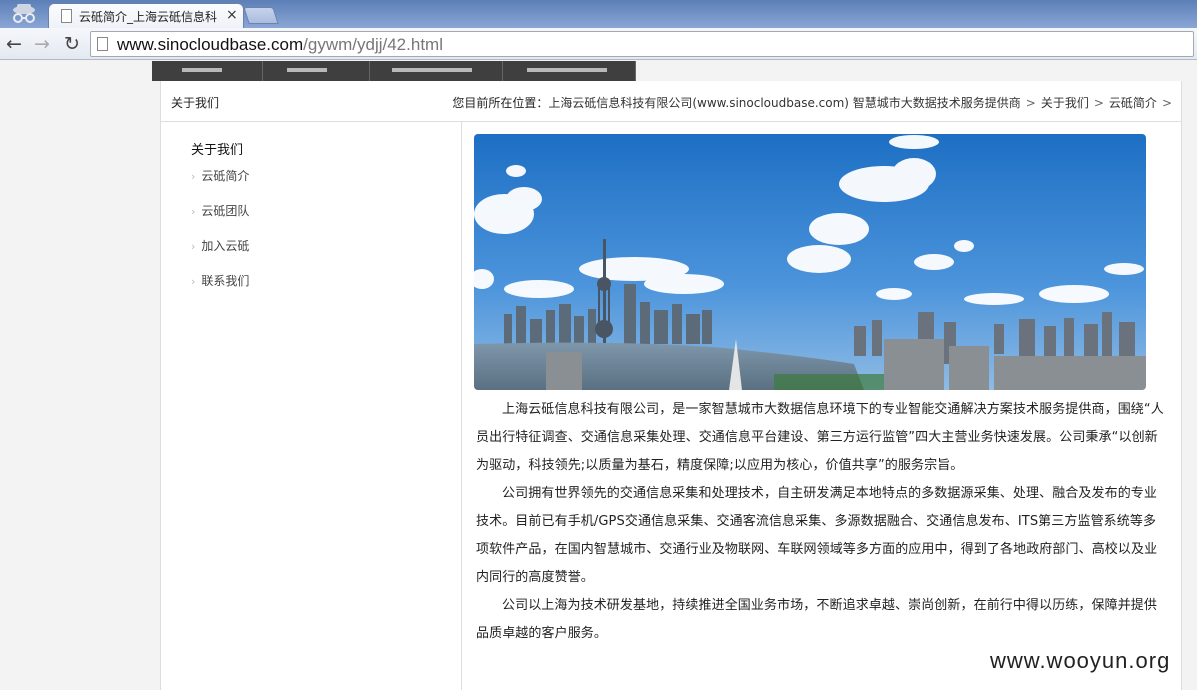  What do you see at coordinates (202, 68) in the screenshot?
I see `nav-item-home` at bounding box center [202, 68].